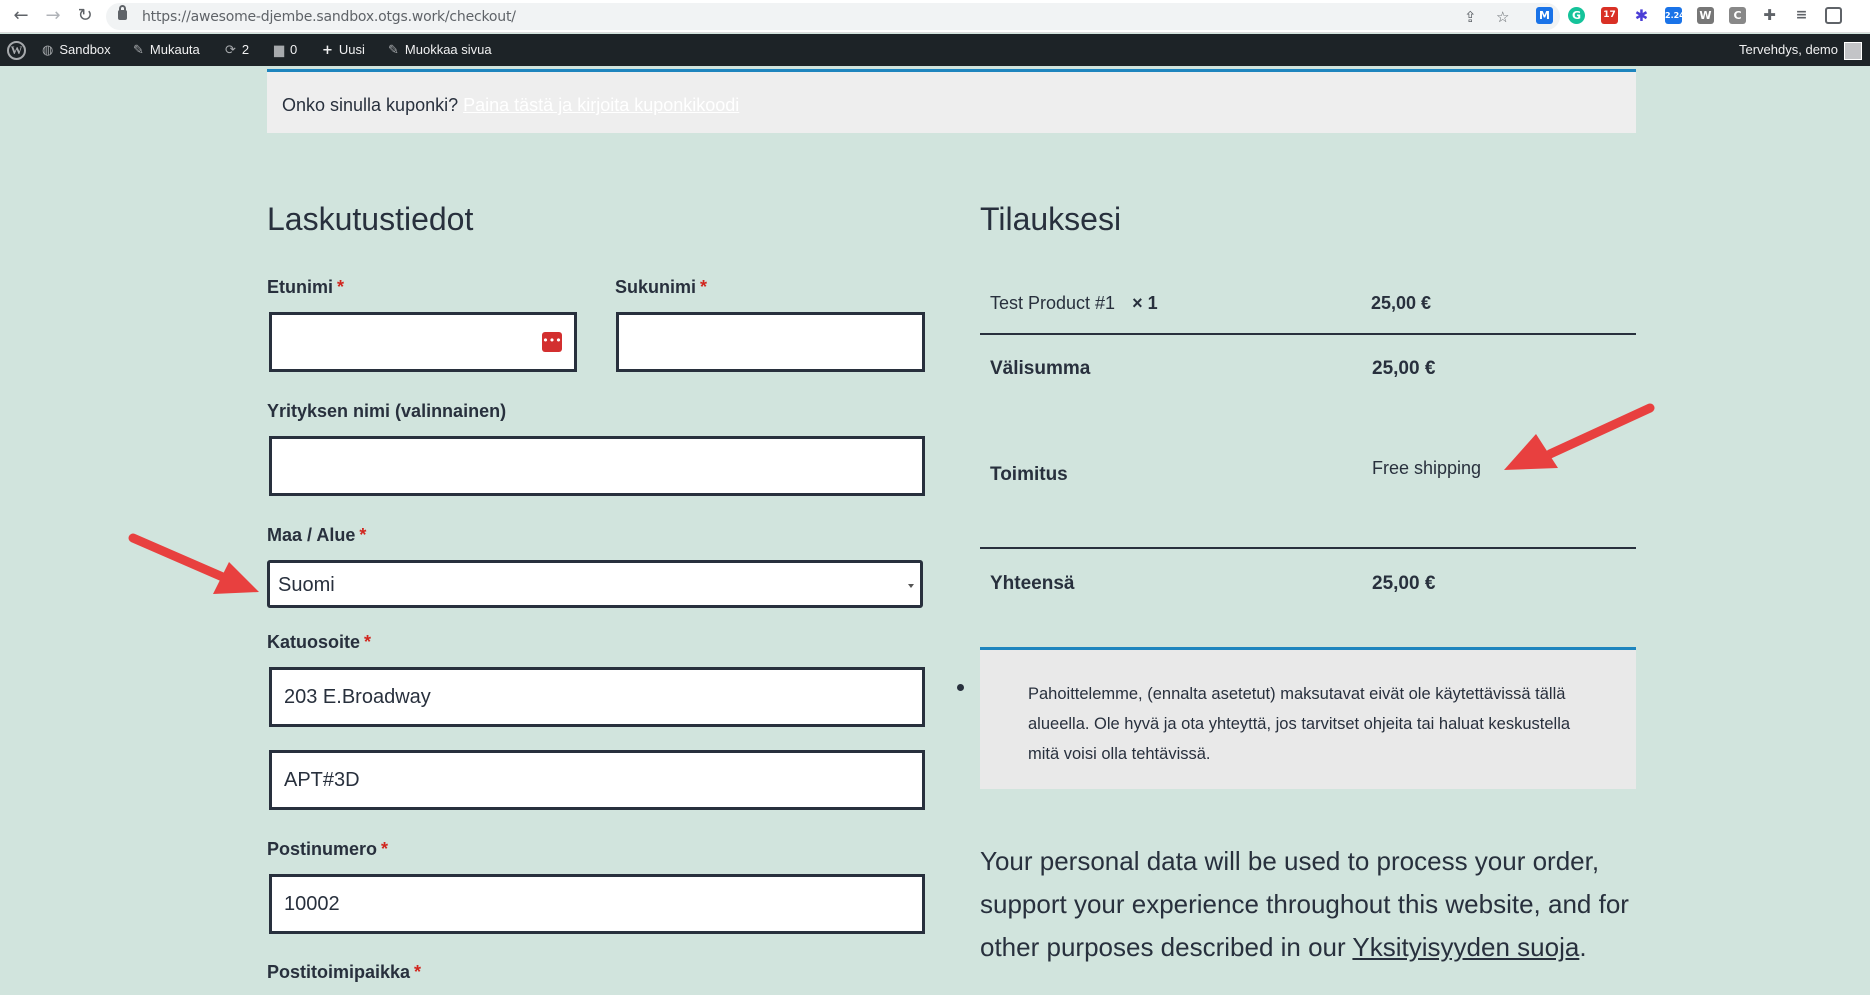 Image resolution: width=1870 pixels, height=995 pixels. What do you see at coordinates (85, 49) in the screenshot?
I see `adminbar-site-label: Sandbox` at bounding box center [85, 49].